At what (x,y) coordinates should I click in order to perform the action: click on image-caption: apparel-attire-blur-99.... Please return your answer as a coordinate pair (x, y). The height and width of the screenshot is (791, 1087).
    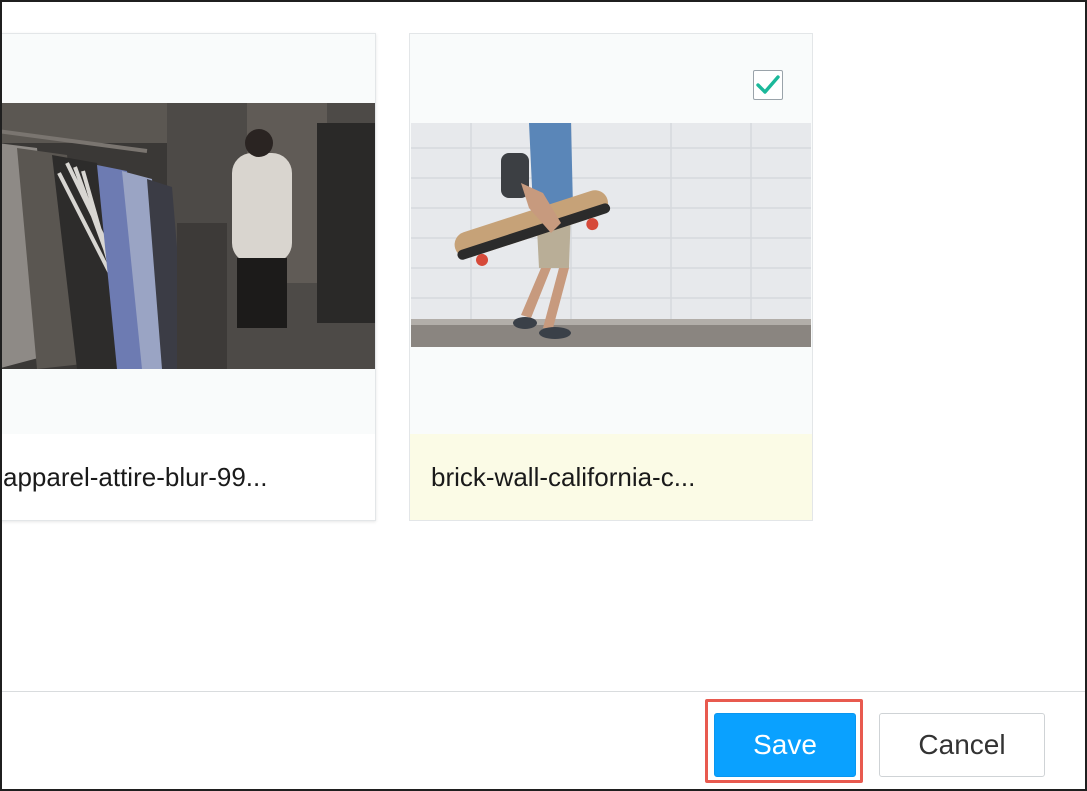
    Looking at the image, I should click on (188, 477).